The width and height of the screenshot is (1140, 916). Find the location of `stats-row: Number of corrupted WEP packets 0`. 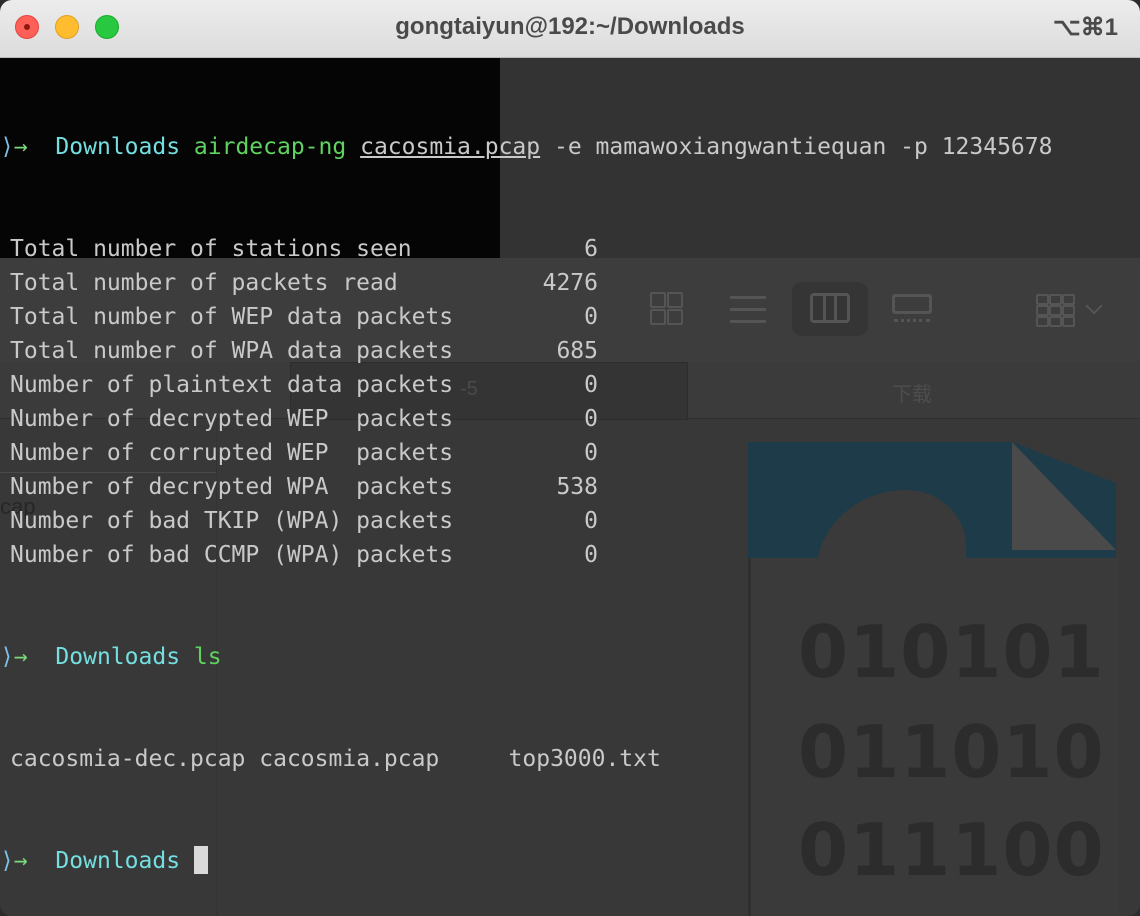

stats-row: Number of corrupted WEP packets 0 is located at coordinates (570, 453).